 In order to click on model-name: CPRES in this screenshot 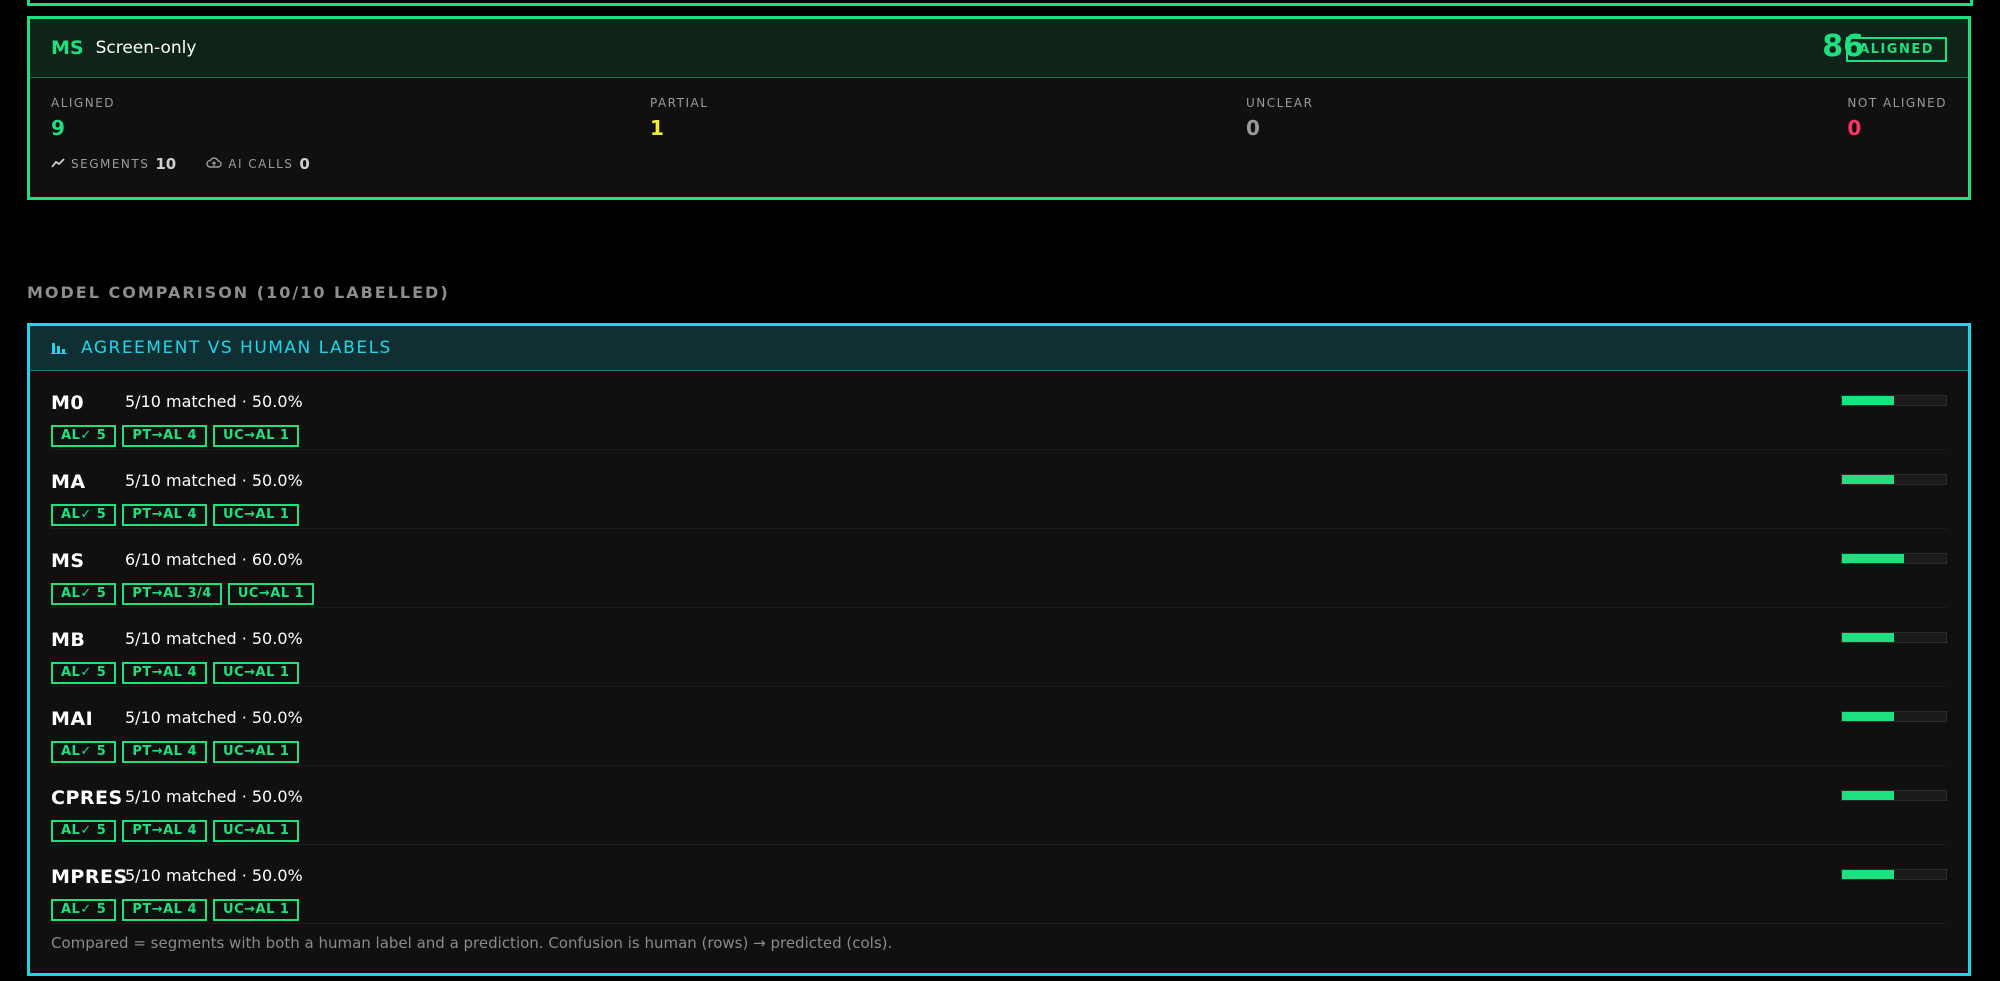, I will do `click(87, 798)`.